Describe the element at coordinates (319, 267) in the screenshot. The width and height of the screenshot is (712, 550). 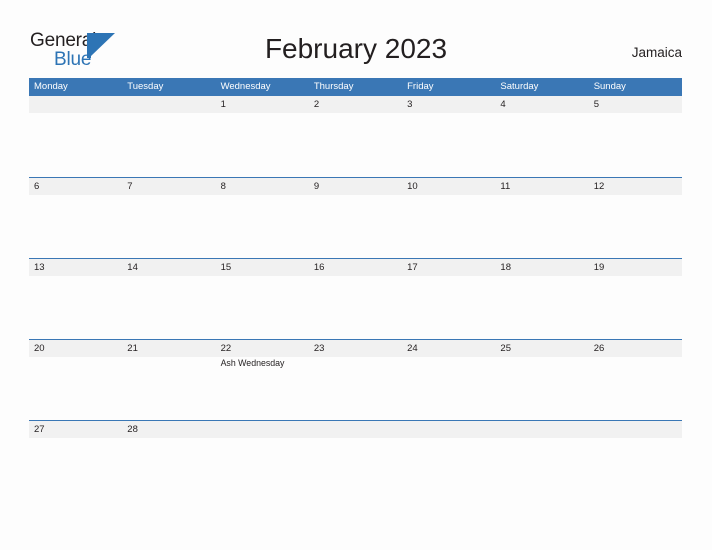
I see `day-number: 16` at that location.